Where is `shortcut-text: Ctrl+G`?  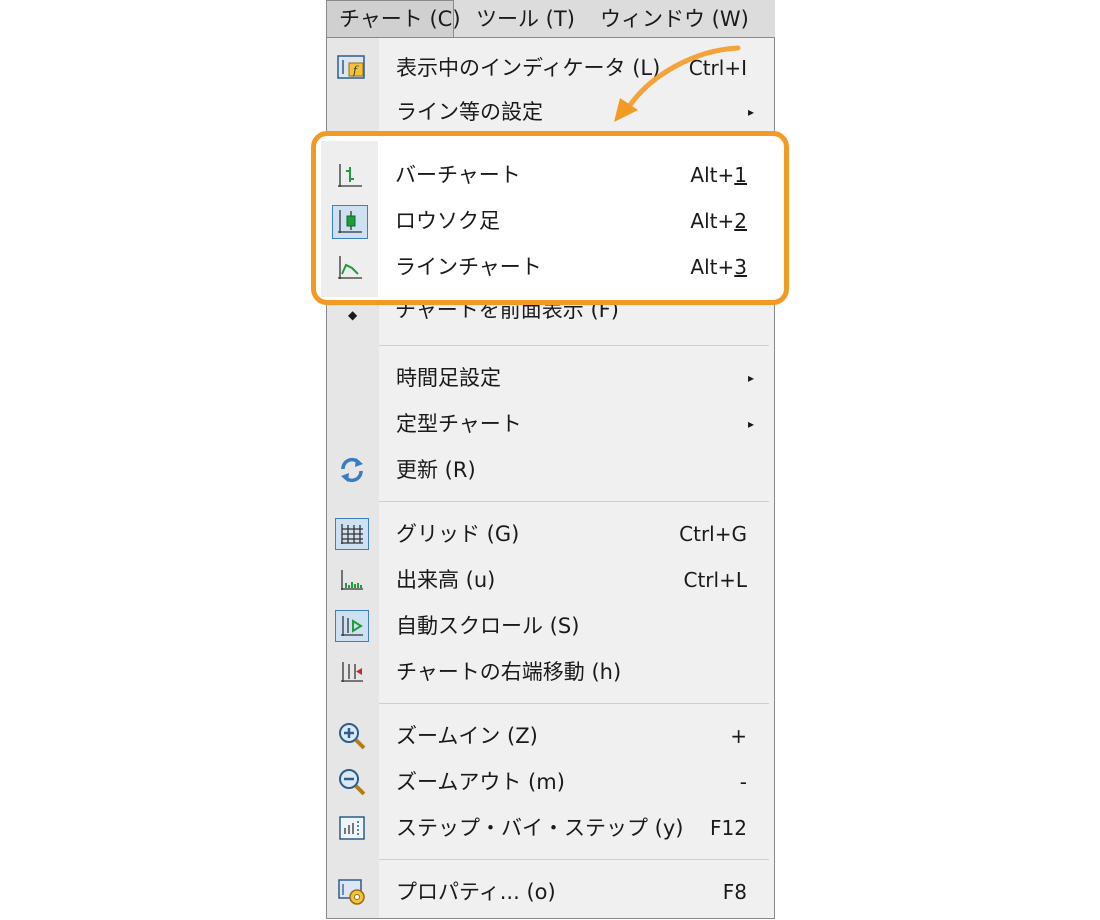
shortcut-text: Ctrl+G is located at coordinates (713, 534).